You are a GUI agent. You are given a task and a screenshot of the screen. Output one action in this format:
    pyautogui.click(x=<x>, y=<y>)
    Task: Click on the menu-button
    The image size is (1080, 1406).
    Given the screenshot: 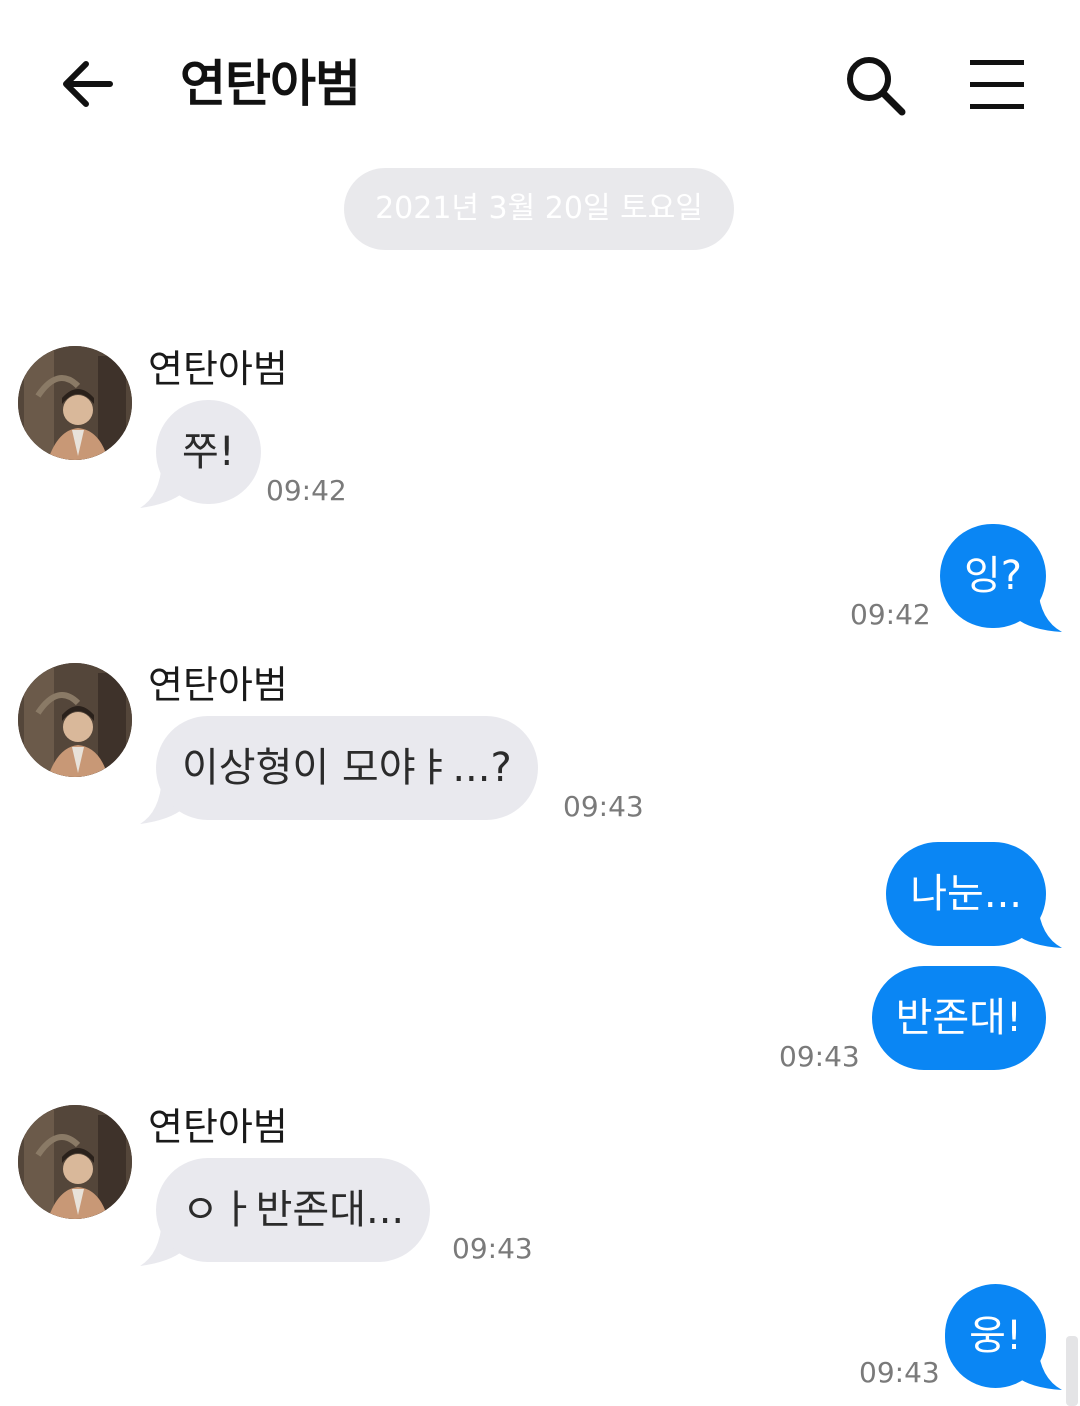 What is the action you would take?
    pyautogui.click(x=997, y=85)
    